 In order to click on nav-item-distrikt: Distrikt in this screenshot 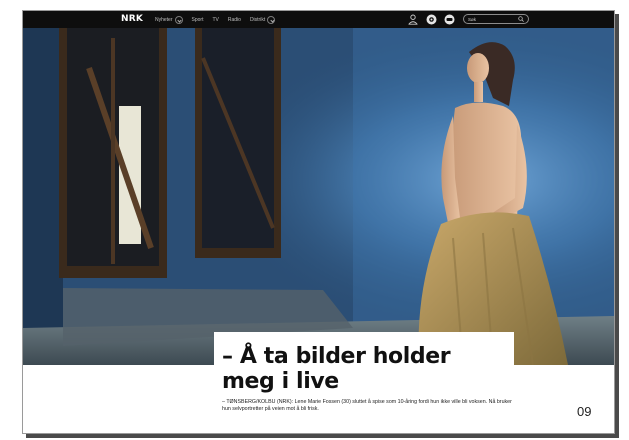, I will do `click(262, 20)`.